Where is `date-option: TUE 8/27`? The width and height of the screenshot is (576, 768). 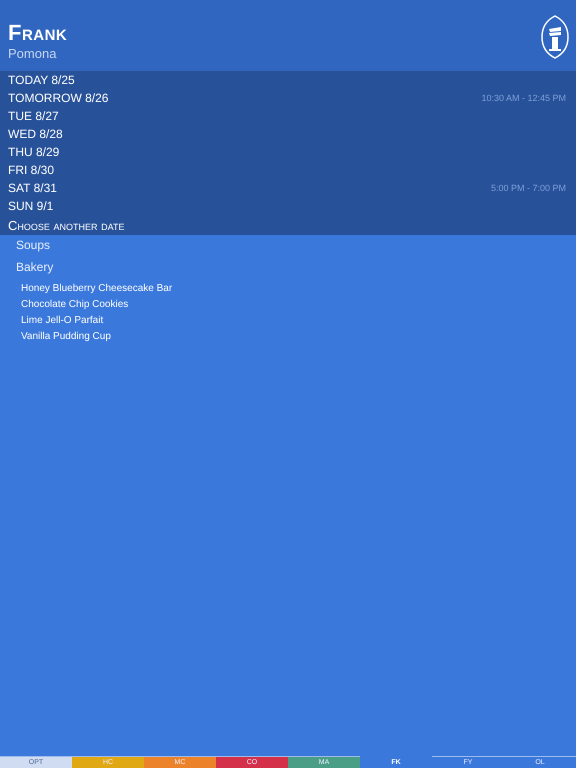 date-option: TUE 8/27 is located at coordinates (33, 116).